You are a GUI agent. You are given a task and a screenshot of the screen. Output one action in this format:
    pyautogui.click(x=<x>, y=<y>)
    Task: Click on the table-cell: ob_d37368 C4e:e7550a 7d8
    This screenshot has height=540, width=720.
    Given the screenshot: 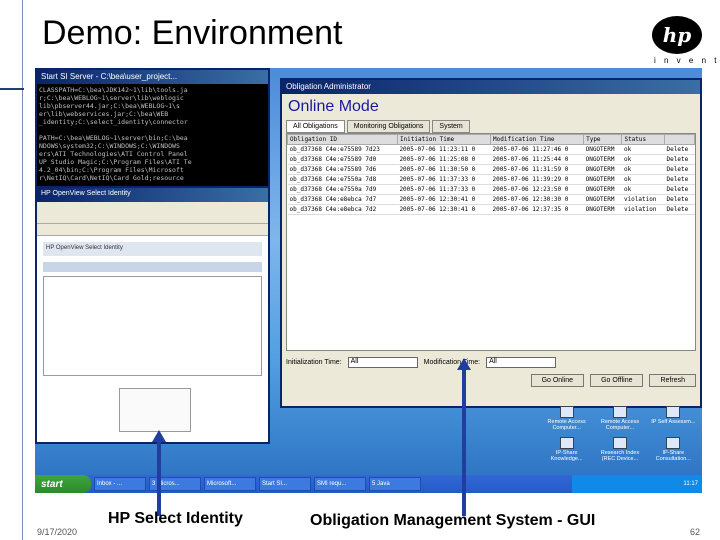 What is the action you would take?
    pyautogui.click(x=342, y=179)
    